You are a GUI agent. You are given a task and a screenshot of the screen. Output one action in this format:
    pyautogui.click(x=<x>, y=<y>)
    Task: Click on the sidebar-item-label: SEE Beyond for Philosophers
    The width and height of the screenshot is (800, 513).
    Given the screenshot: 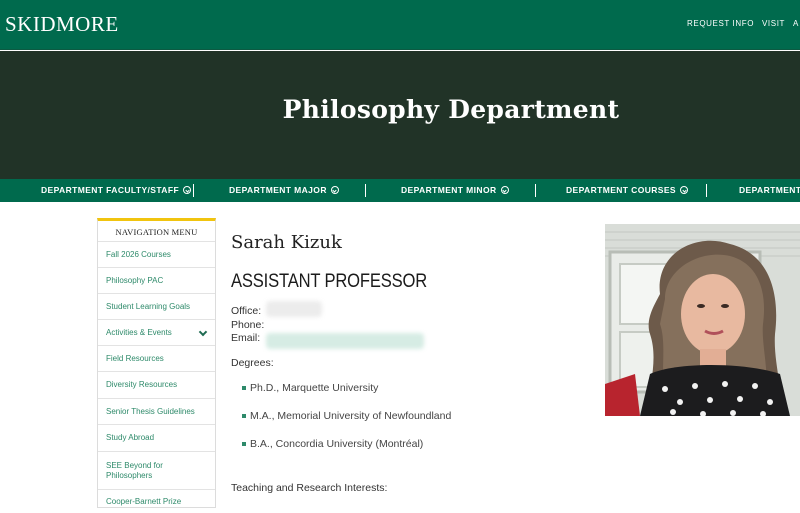 What is the action you would take?
    pyautogui.click(x=134, y=470)
    